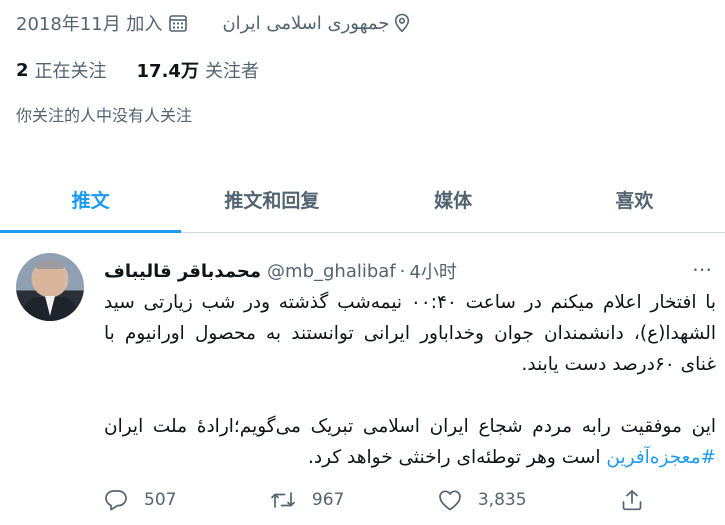  What do you see at coordinates (50, 287) in the screenshot?
I see `avatar` at bounding box center [50, 287].